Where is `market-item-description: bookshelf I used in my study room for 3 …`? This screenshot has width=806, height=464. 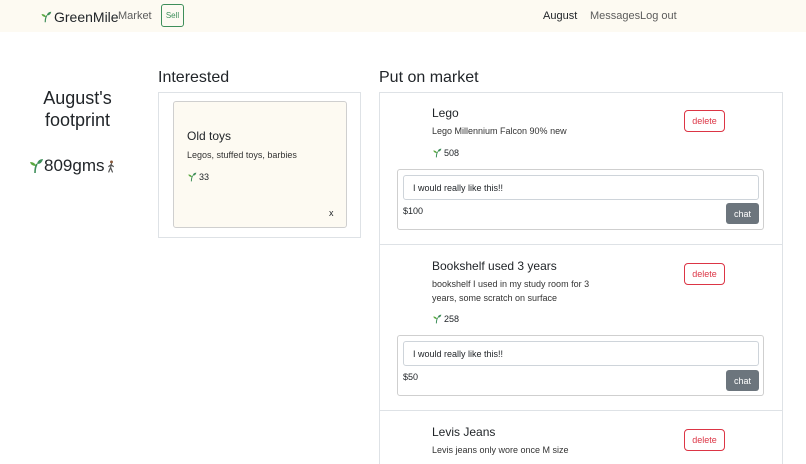
market-item-description: bookshelf I used in my study room for 3 … is located at coordinates (511, 291).